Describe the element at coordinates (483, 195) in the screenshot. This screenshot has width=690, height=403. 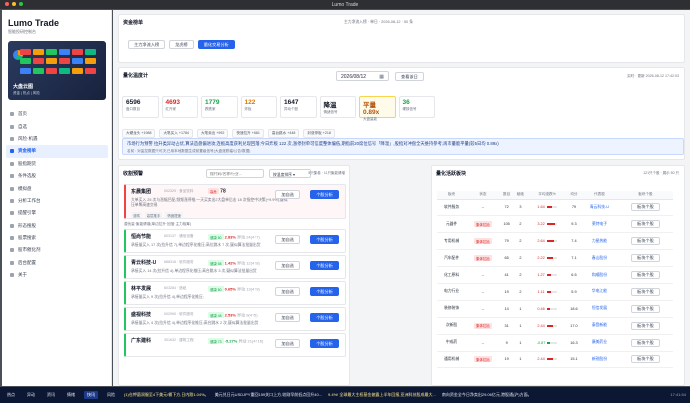
I see `column-header: 状态` at that location.